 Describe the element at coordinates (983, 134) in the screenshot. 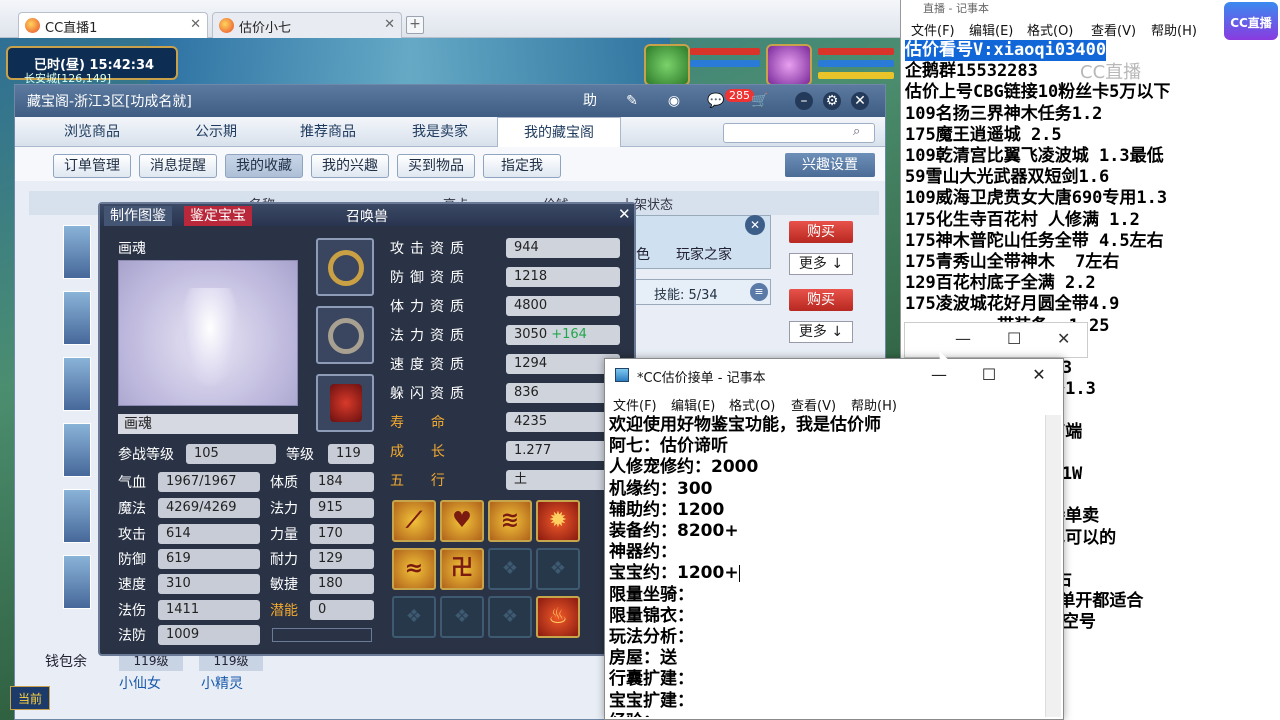

I see `notepad-line: 175魔王逍遥城 2.5` at that location.